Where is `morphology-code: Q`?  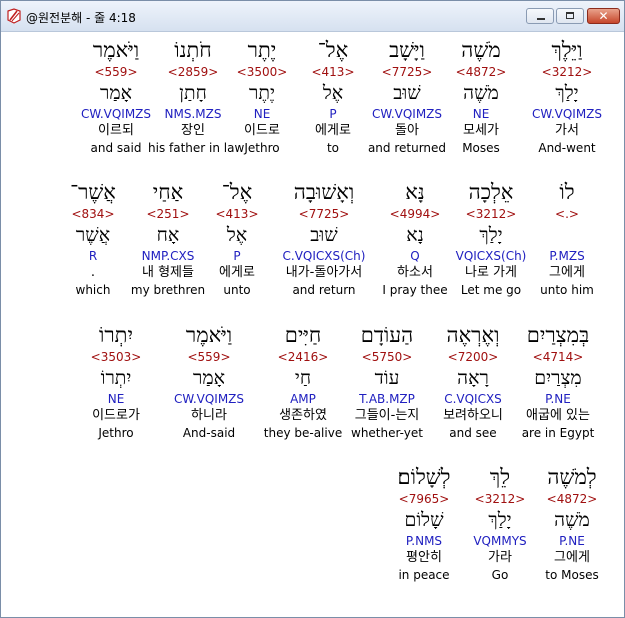
morphology-code: Q is located at coordinates (415, 256).